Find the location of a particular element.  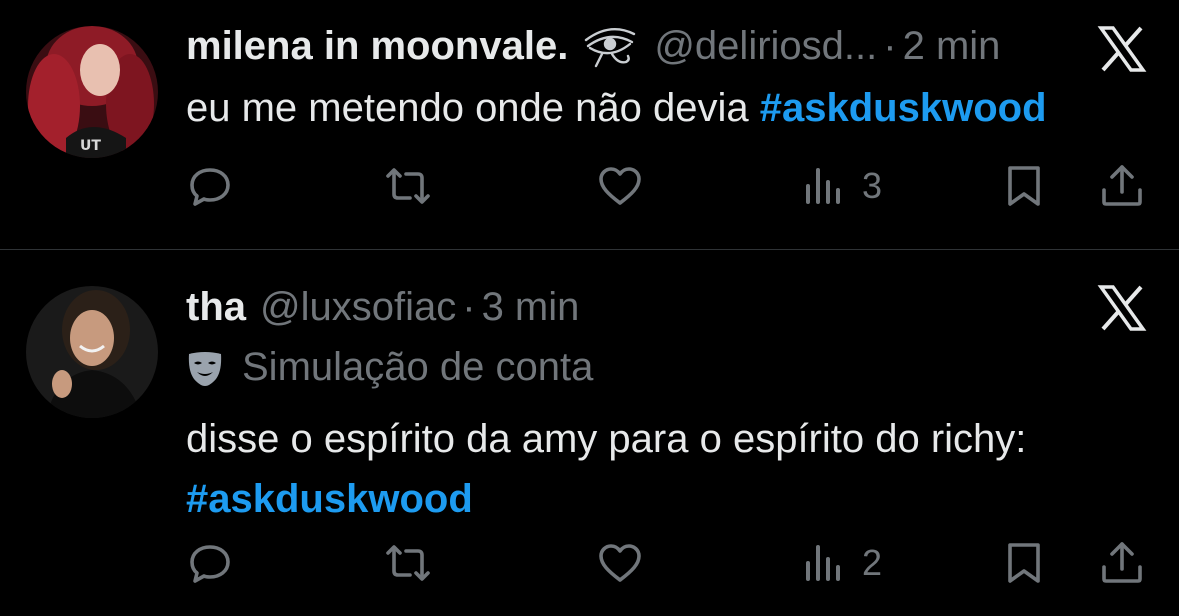

action-bar: 3 is located at coordinates (589, 186).